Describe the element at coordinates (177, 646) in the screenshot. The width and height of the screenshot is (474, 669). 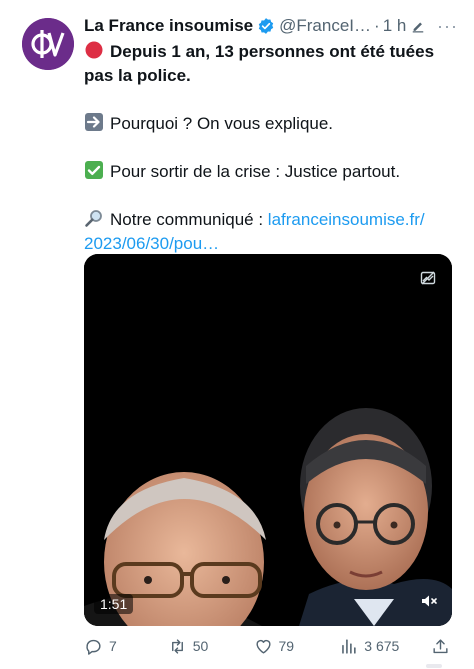
I see `retweet-icon` at that location.